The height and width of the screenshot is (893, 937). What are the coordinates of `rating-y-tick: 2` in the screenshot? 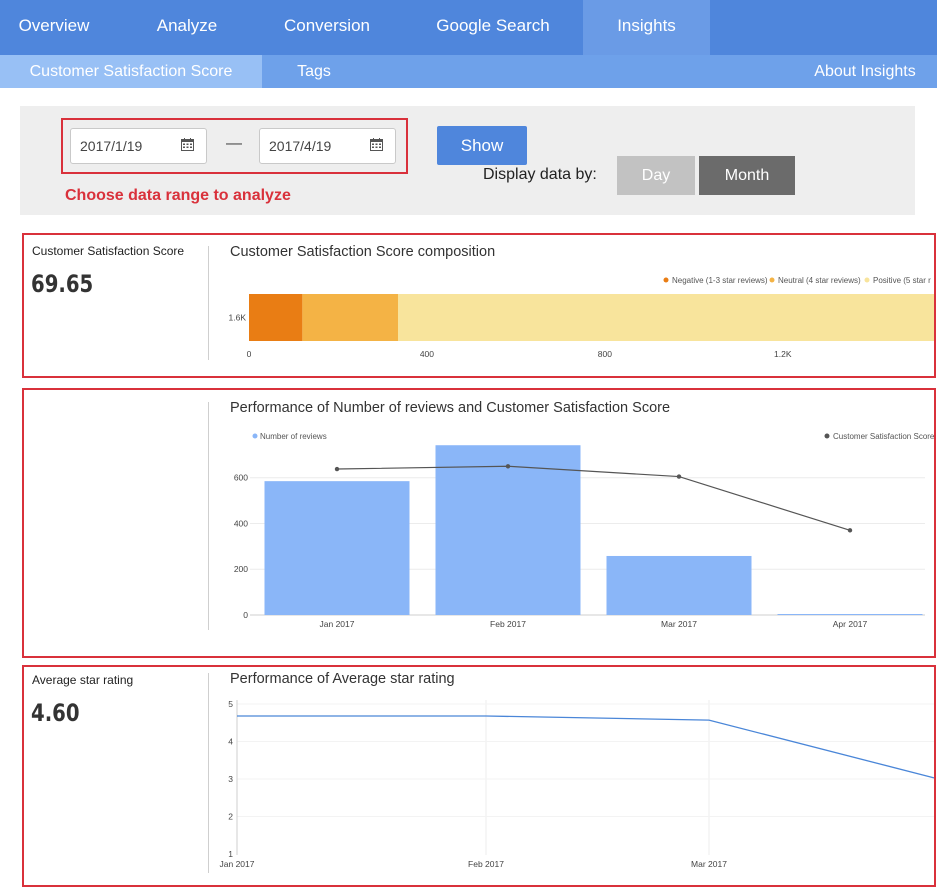 It's located at (230, 817).